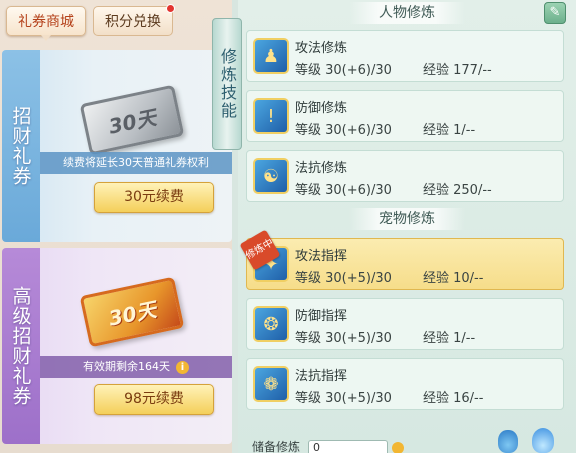 The image size is (576, 453). I want to click on notification-dot, so click(170, 8).